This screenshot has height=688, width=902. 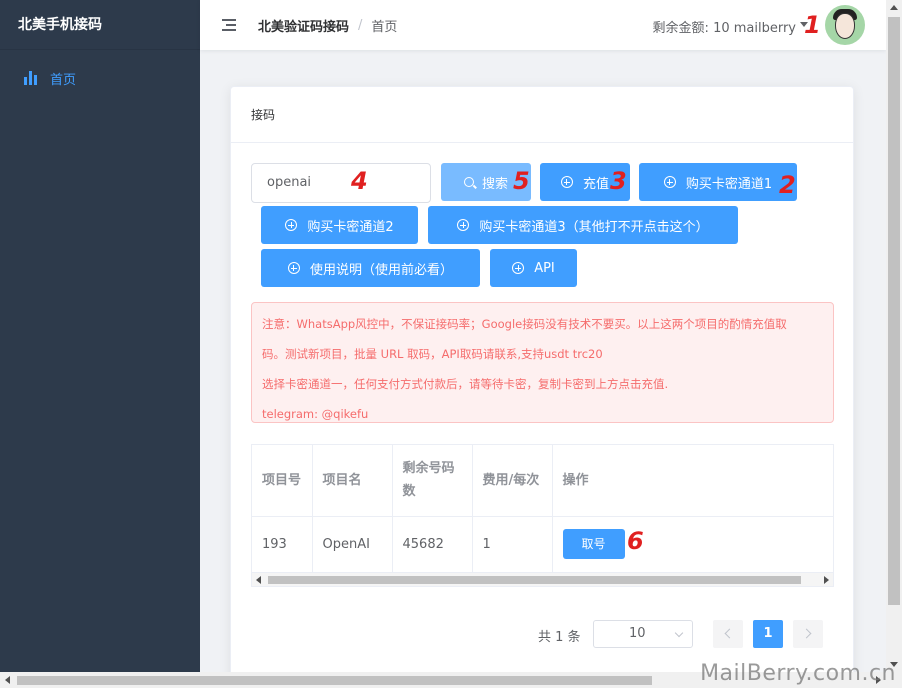 I want to click on buy-channel-3-button: 购买卡密通道3（其他打不开点击这个）, so click(x=583, y=225).